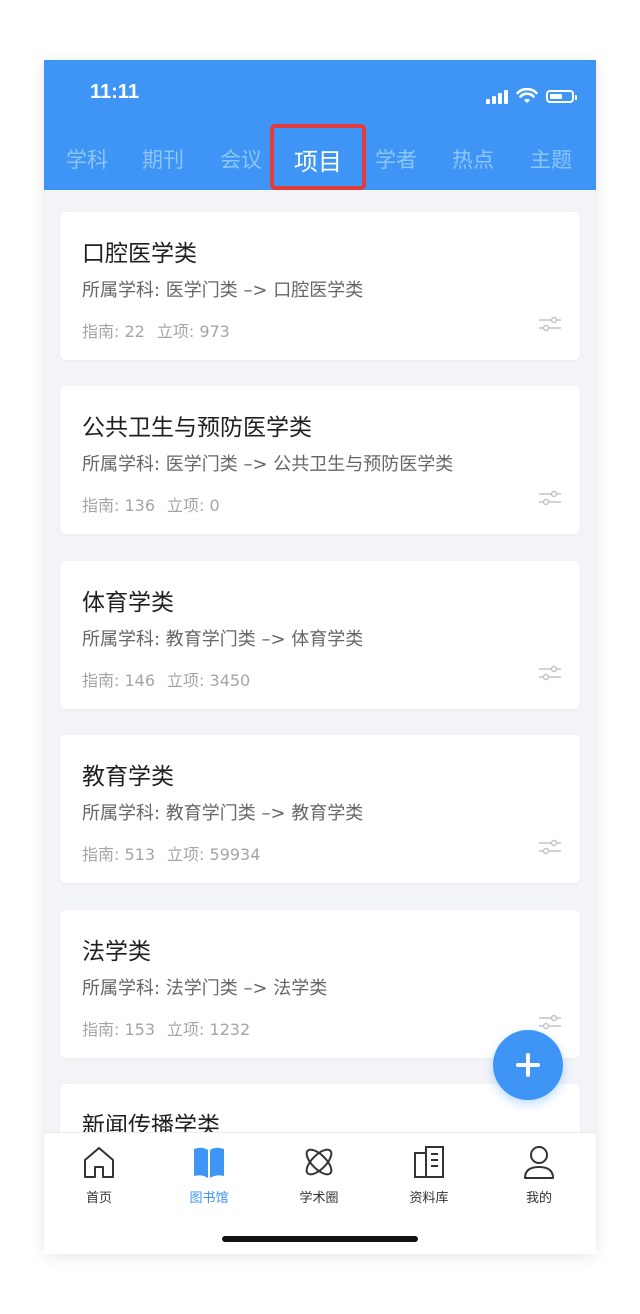 The image size is (640, 1314). I want to click on guide-count: 指南: 146, so click(119, 680).